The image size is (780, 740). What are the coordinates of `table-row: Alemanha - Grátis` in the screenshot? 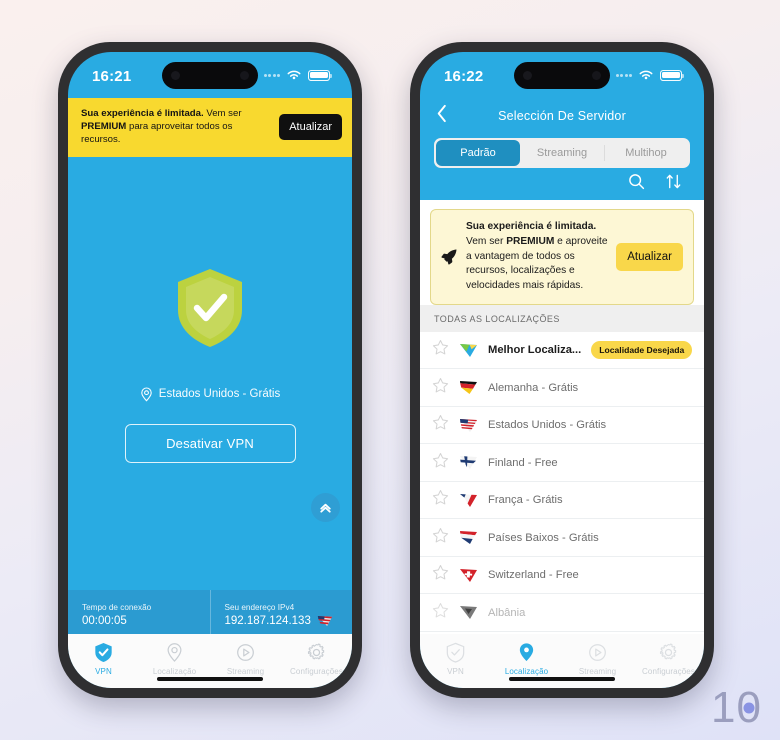 It's located at (562, 388).